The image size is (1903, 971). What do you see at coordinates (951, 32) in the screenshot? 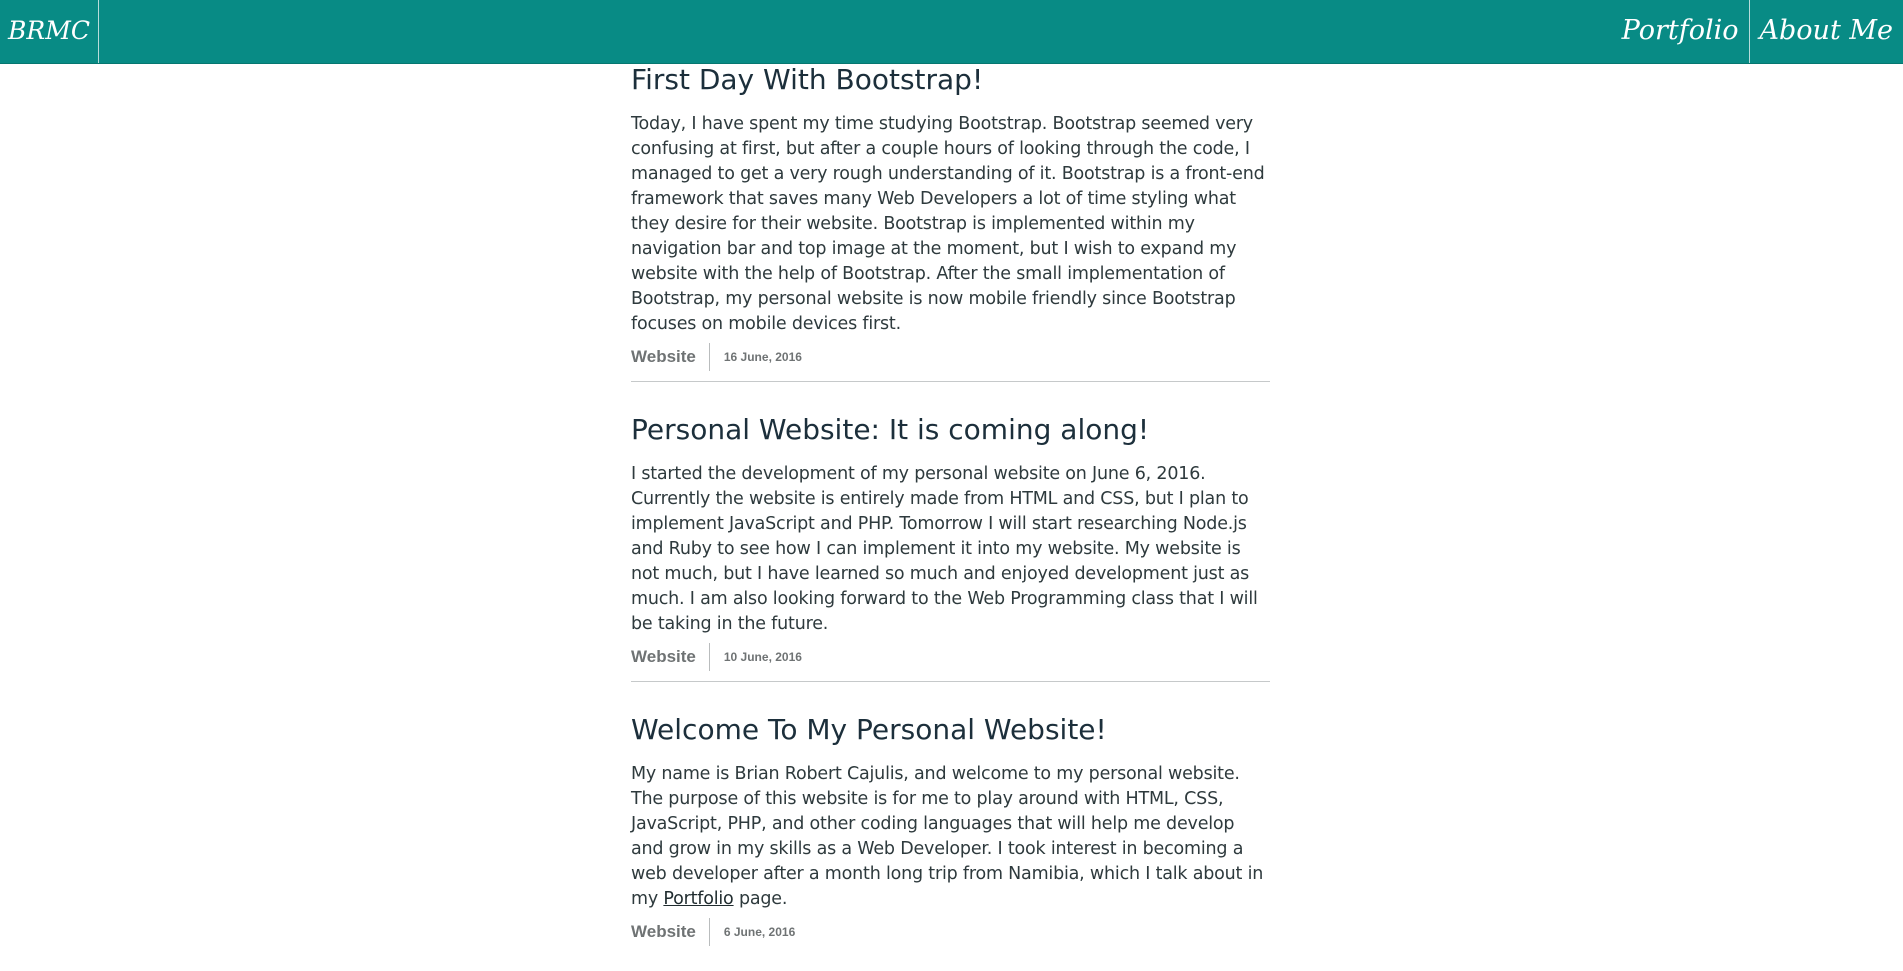
I see `top-navbar: BRMC Portfolio About Me` at bounding box center [951, 32].